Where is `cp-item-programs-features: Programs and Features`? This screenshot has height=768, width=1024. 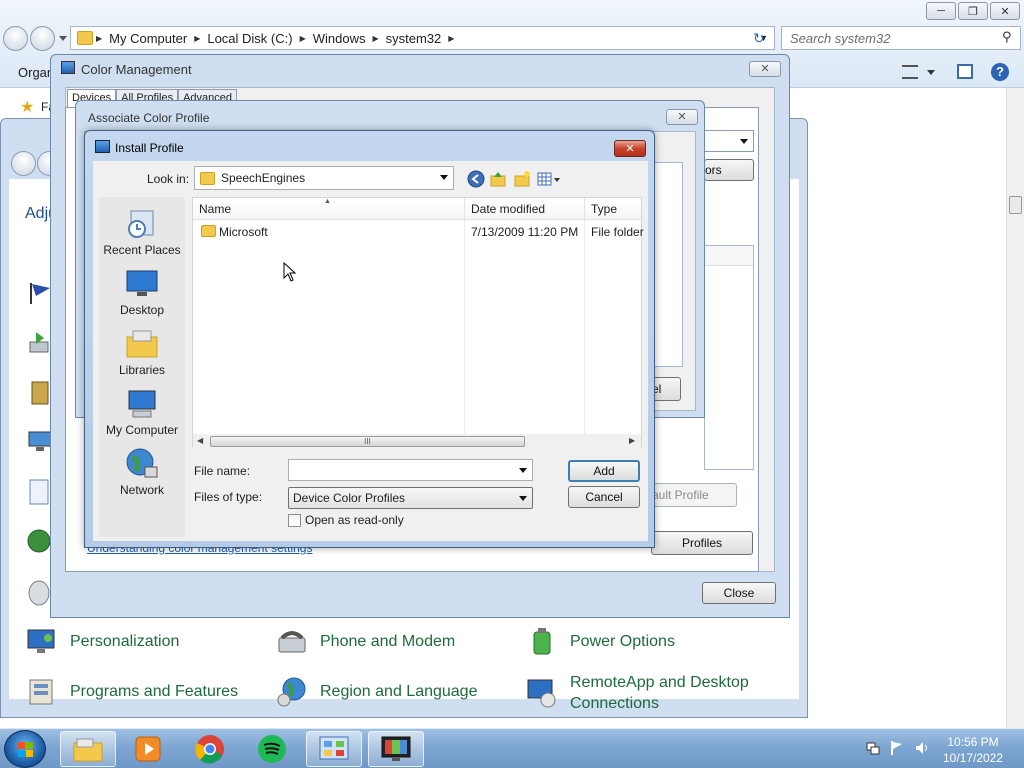 cp-item-programs-features: Programs and Features is located at coordinates (132, 692).